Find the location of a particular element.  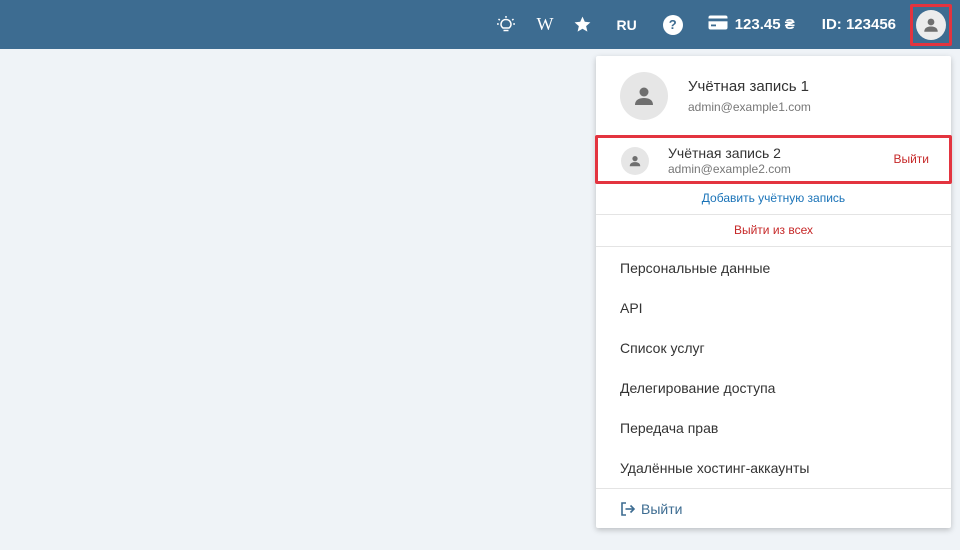

primary-account: Учётная запись 1 admin@example1.com is located at coordinates (773, 96).